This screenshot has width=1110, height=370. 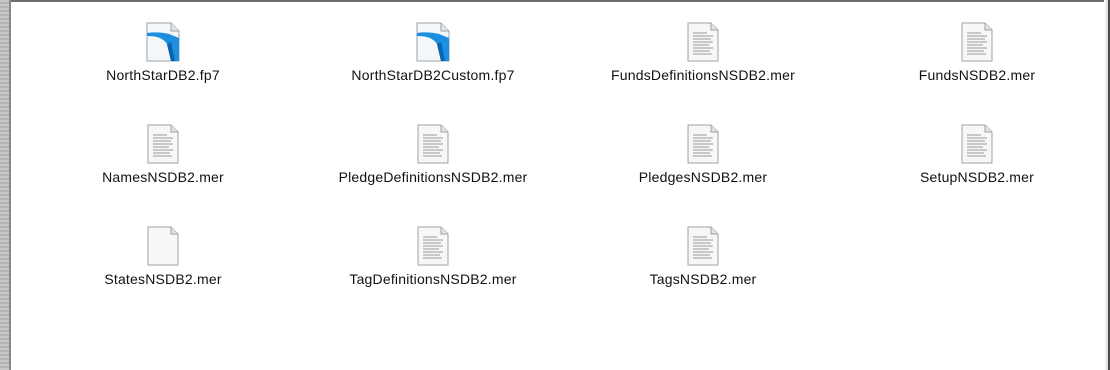 I want to click on file-name: FundsDefinitionsNSDB2.mer, so click(x=703, y=75).